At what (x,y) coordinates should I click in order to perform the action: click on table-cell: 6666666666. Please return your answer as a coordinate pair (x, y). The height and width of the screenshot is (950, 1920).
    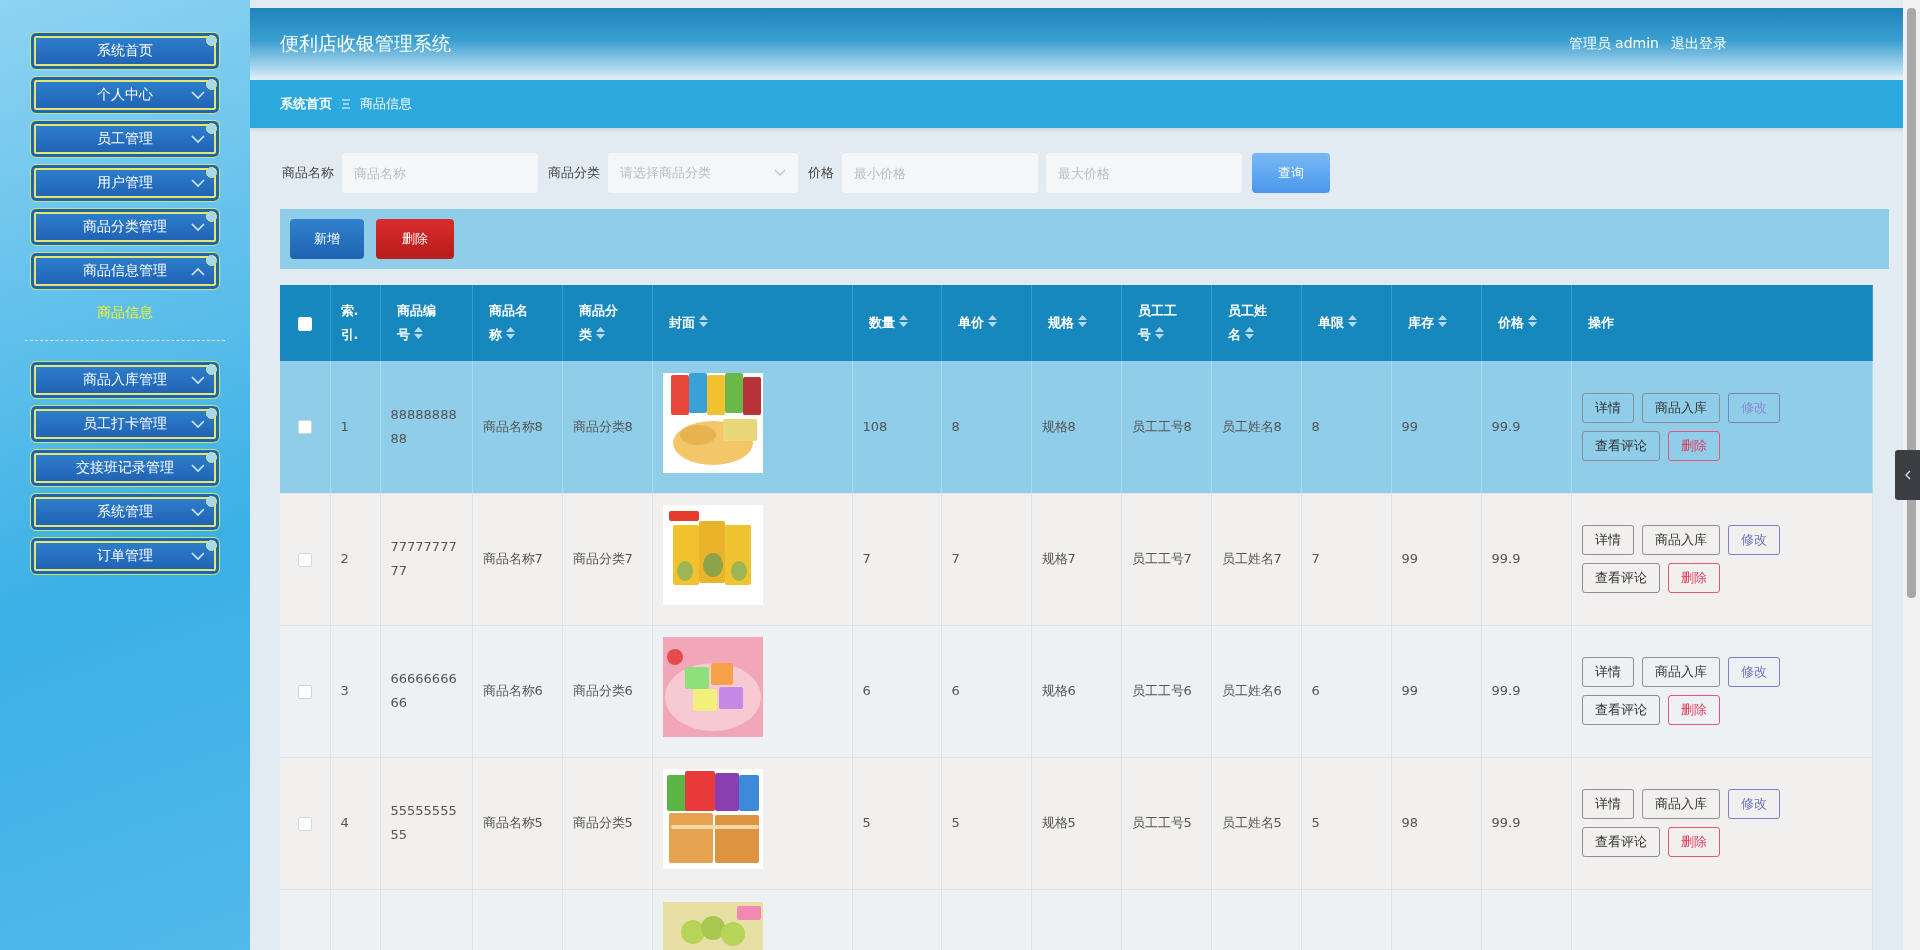
    Looking at the image, I should click on (426, 691).